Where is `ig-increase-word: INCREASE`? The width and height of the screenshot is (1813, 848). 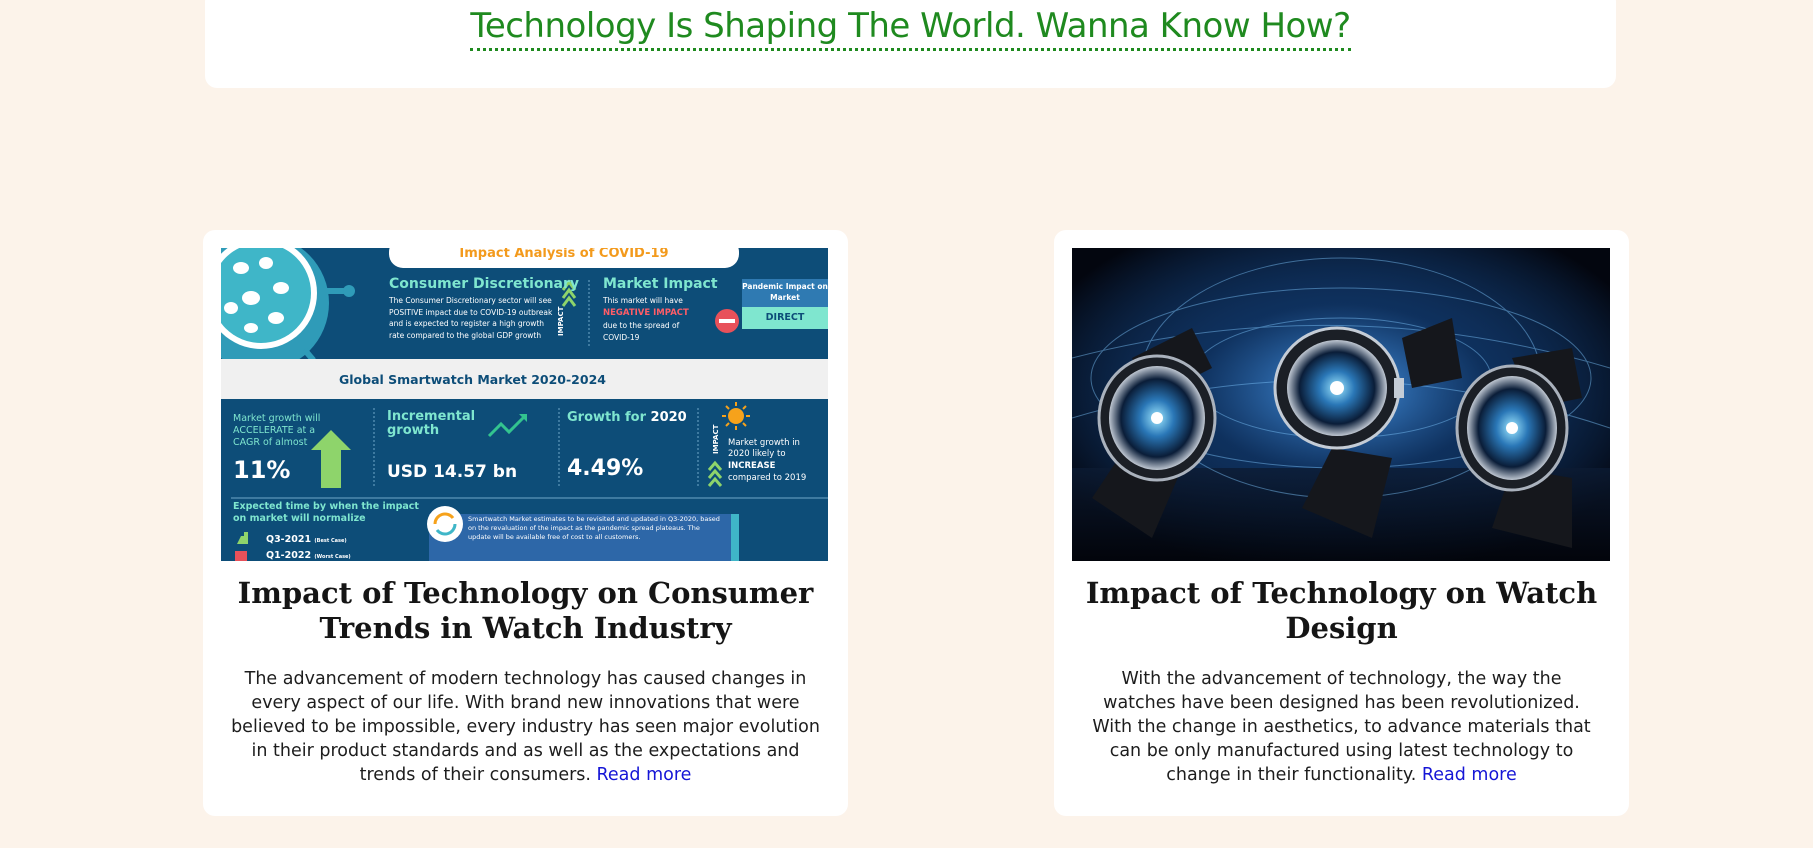
ig-increase-word: INCREASE is located at coordinates (752, 466).